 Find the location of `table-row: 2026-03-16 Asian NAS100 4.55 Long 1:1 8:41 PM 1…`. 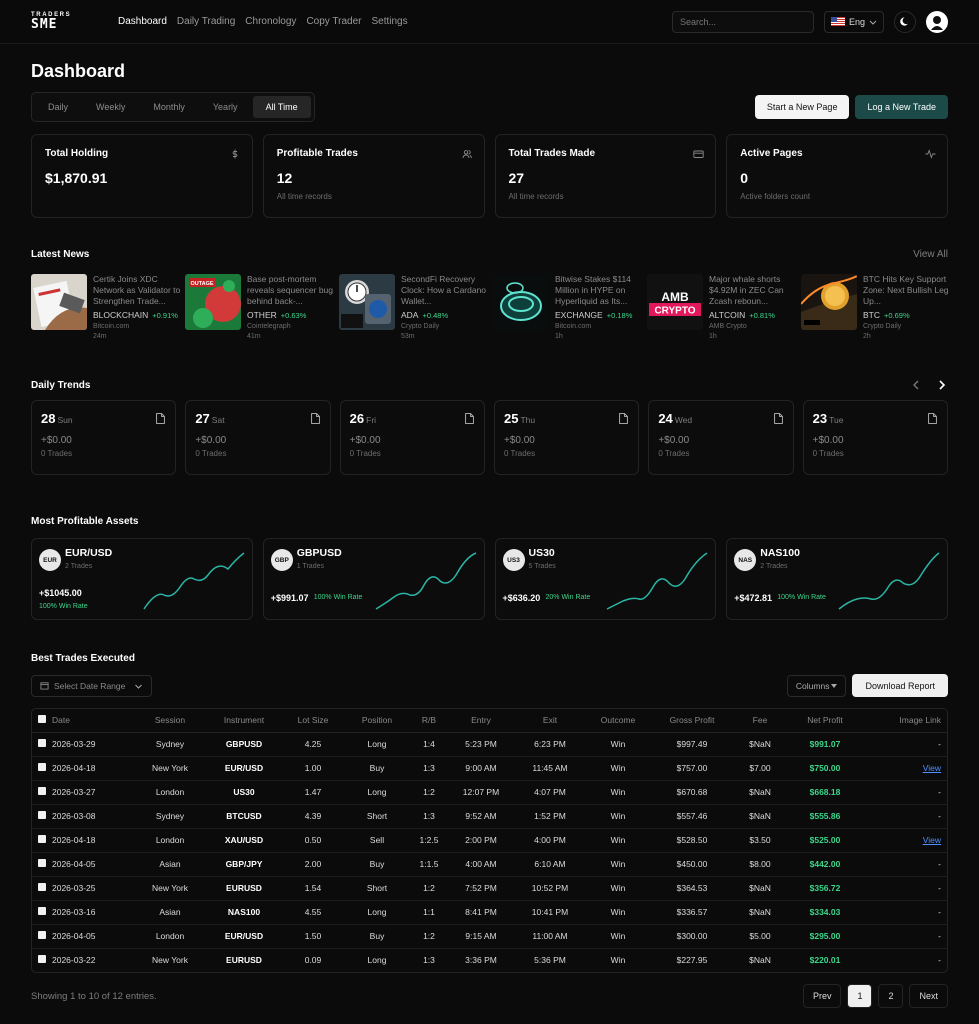

table-row: 2026-03-16 Asian NAS100 4.55 Long 1:1 8:41 PM 1… is located at coordinates (489, 912).